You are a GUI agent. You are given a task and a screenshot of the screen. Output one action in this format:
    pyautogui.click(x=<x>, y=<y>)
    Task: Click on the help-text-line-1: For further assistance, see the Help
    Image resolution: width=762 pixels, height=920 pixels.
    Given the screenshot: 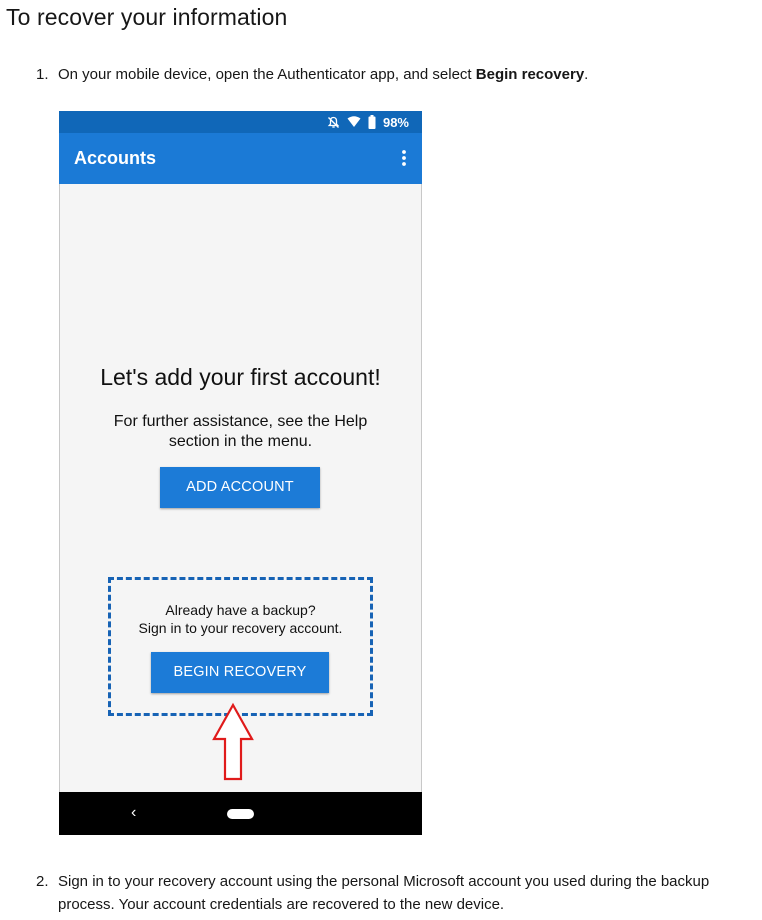 What is the action you would take?
    pyautogui.click(x=240, y=421)
    